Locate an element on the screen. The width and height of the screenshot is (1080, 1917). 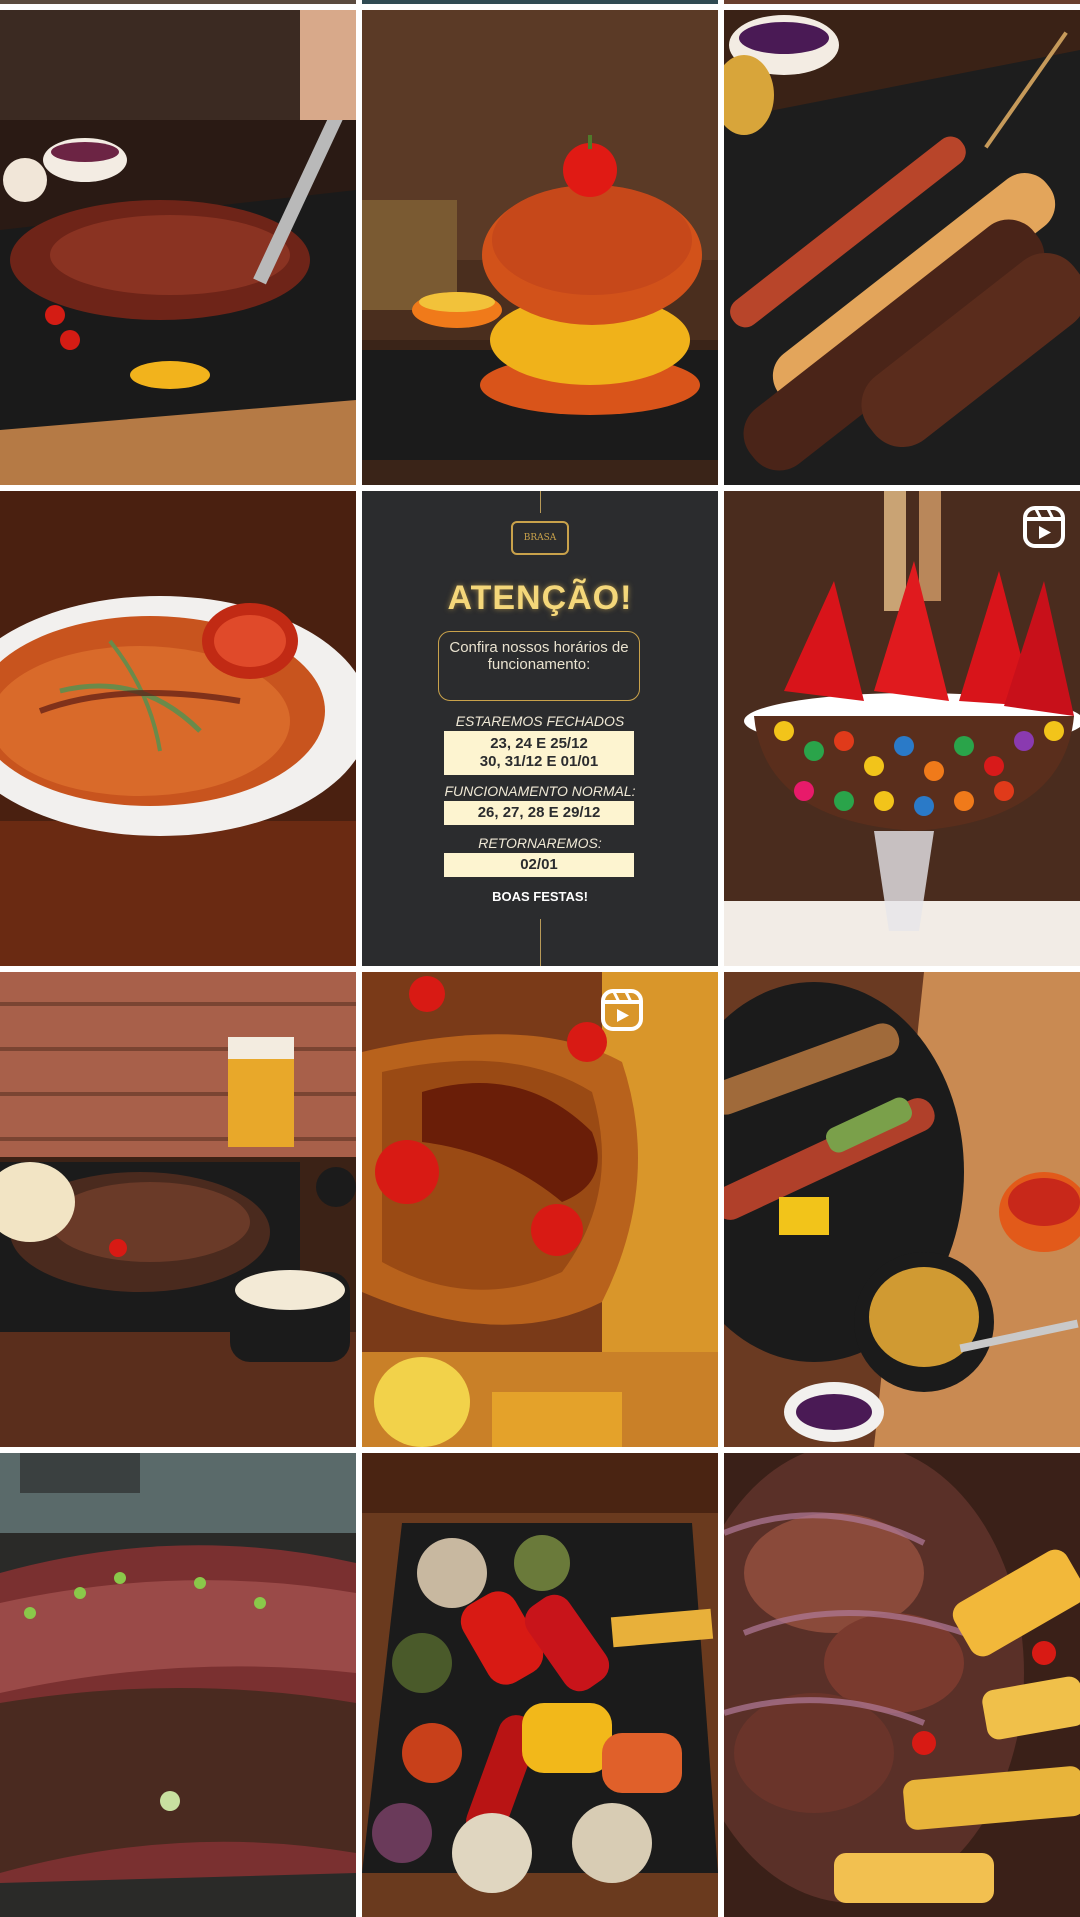
post-meat-board-beer is located at coordinates (178, 1209).